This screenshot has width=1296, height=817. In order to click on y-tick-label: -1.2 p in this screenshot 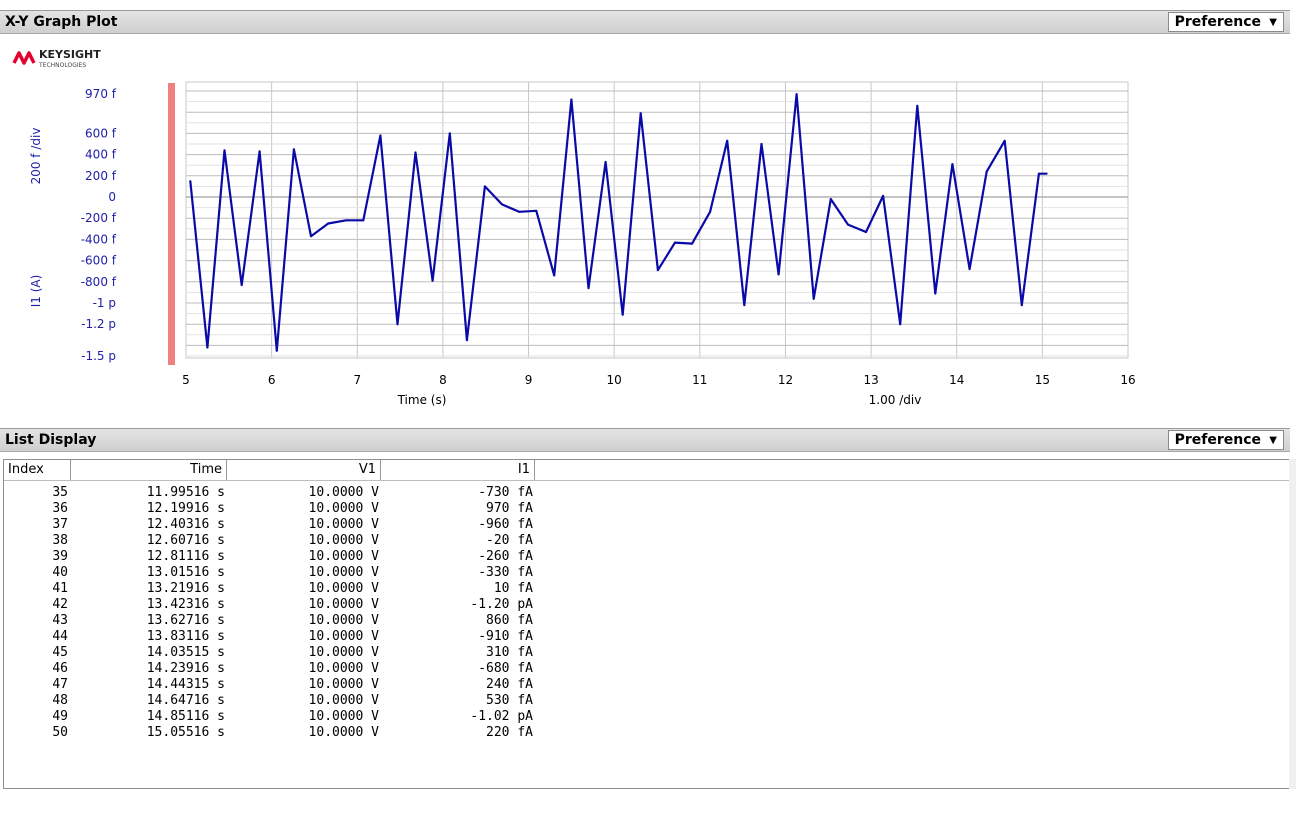, I will do `click(98, 324)`.